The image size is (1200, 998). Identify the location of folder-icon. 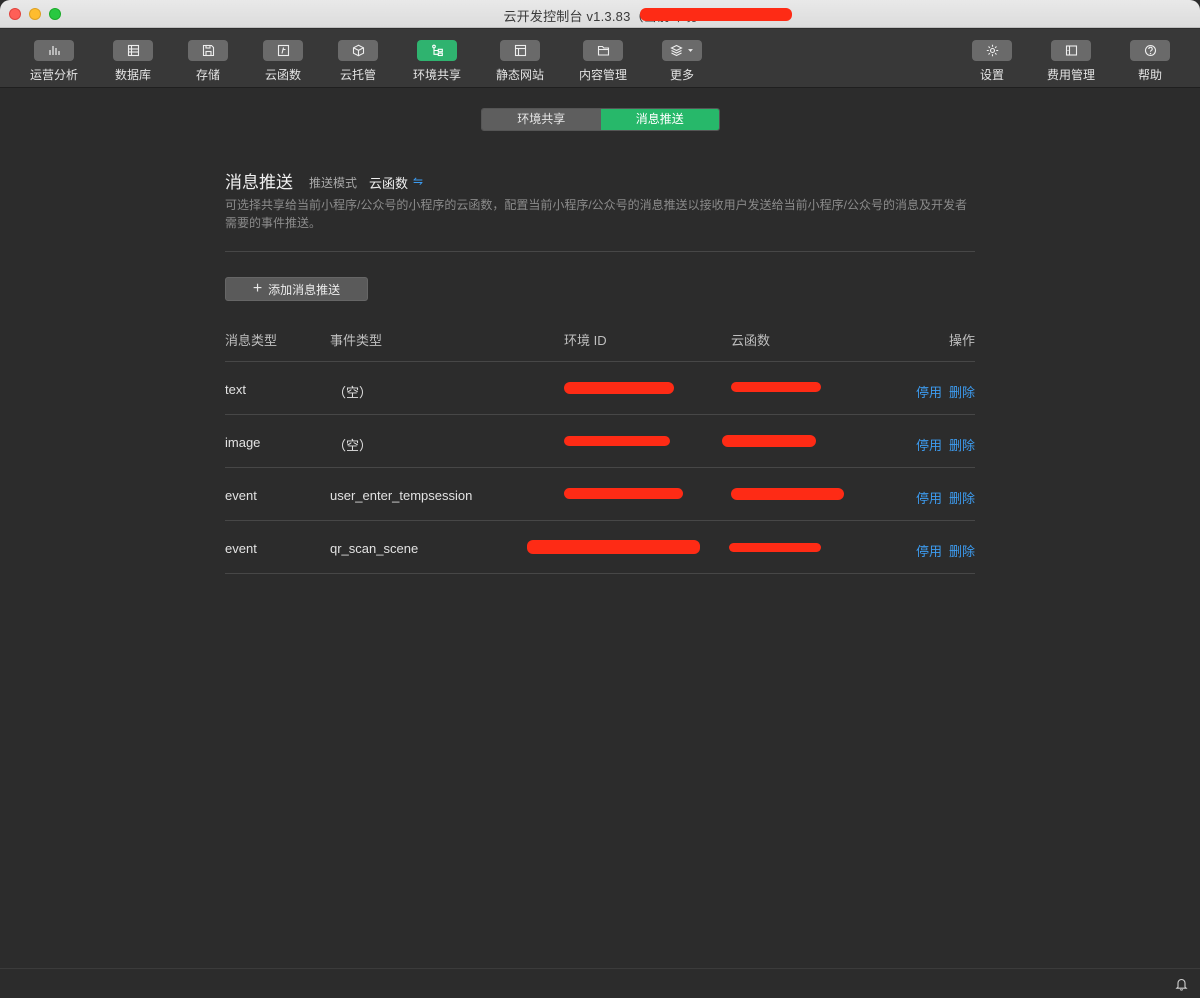
(603, 50).